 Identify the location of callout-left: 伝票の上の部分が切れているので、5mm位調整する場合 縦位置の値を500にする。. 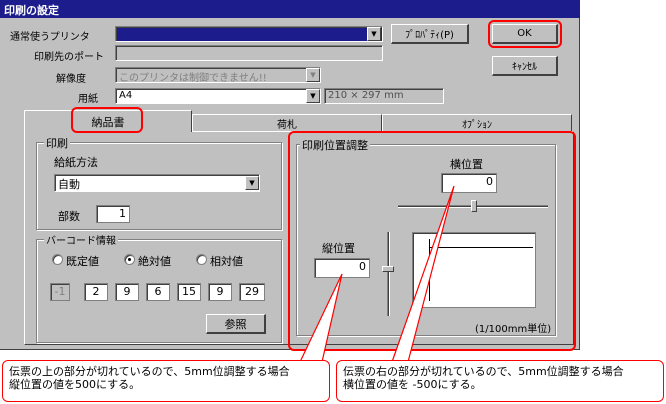
(166, 381).